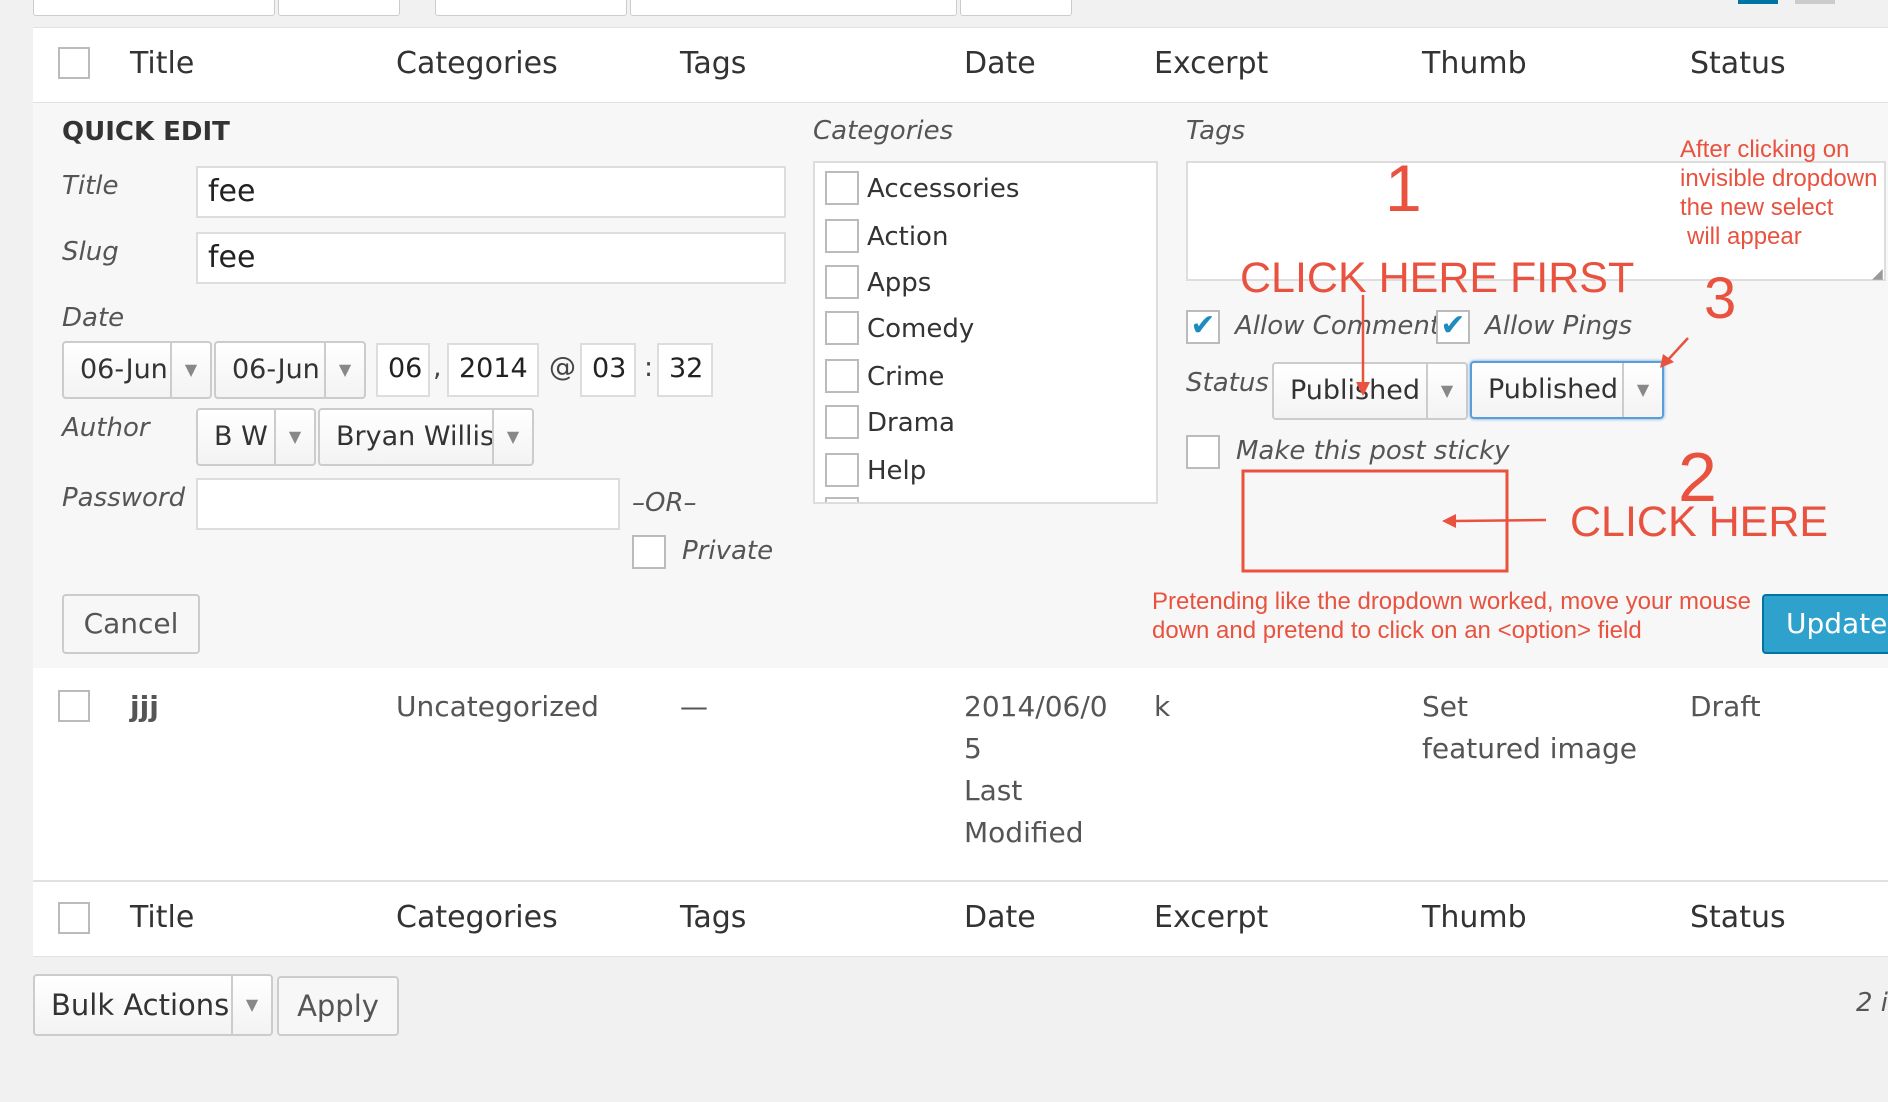  I want to click on row-checkbox, so click(74, 706).